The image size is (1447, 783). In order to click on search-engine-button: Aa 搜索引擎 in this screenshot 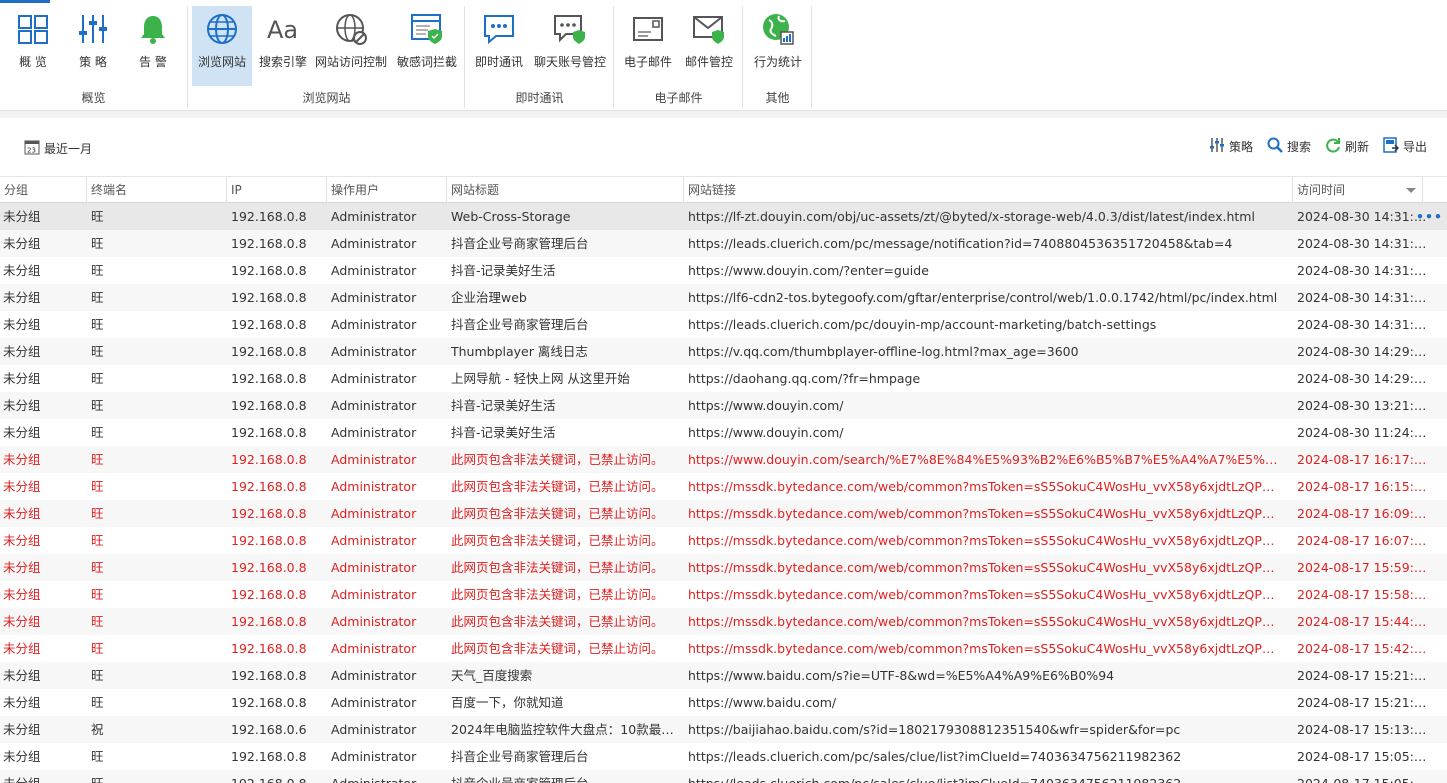, I will do `click(283, 46)`.